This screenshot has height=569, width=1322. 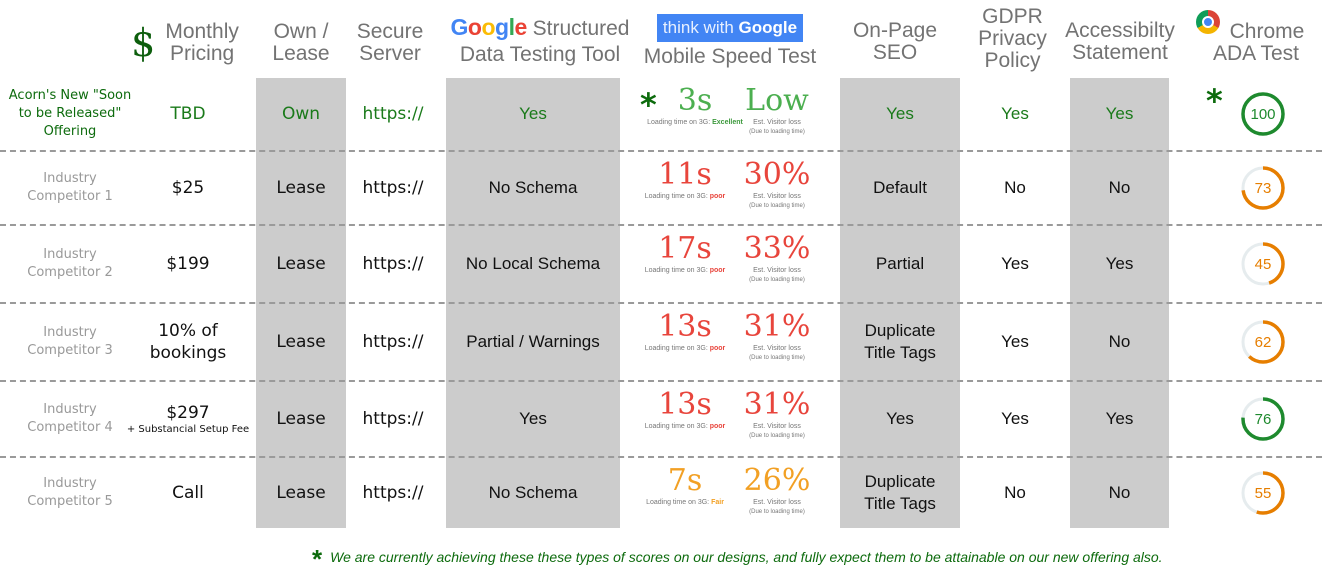 I want to click on header-gdpr: GDPR Privacy Policy, so click(x=1012, y=38).